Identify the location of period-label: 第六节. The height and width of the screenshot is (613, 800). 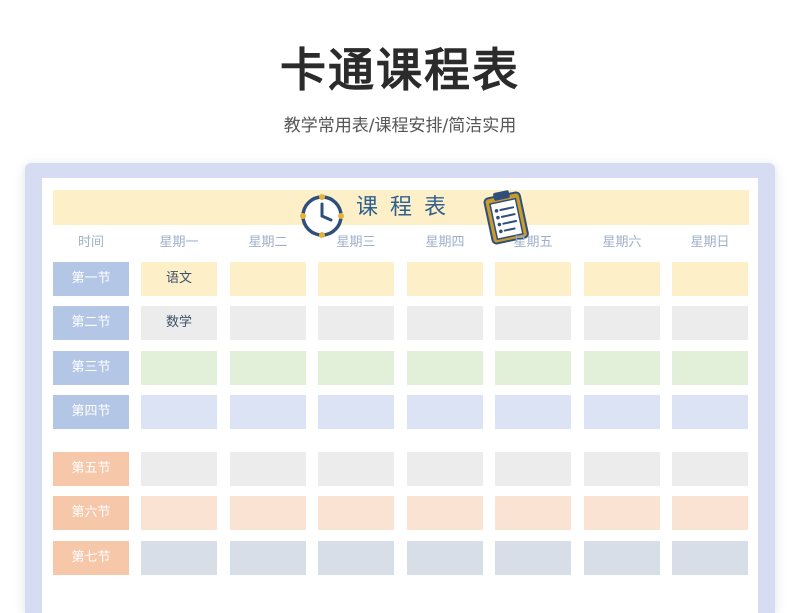
(91, 513).